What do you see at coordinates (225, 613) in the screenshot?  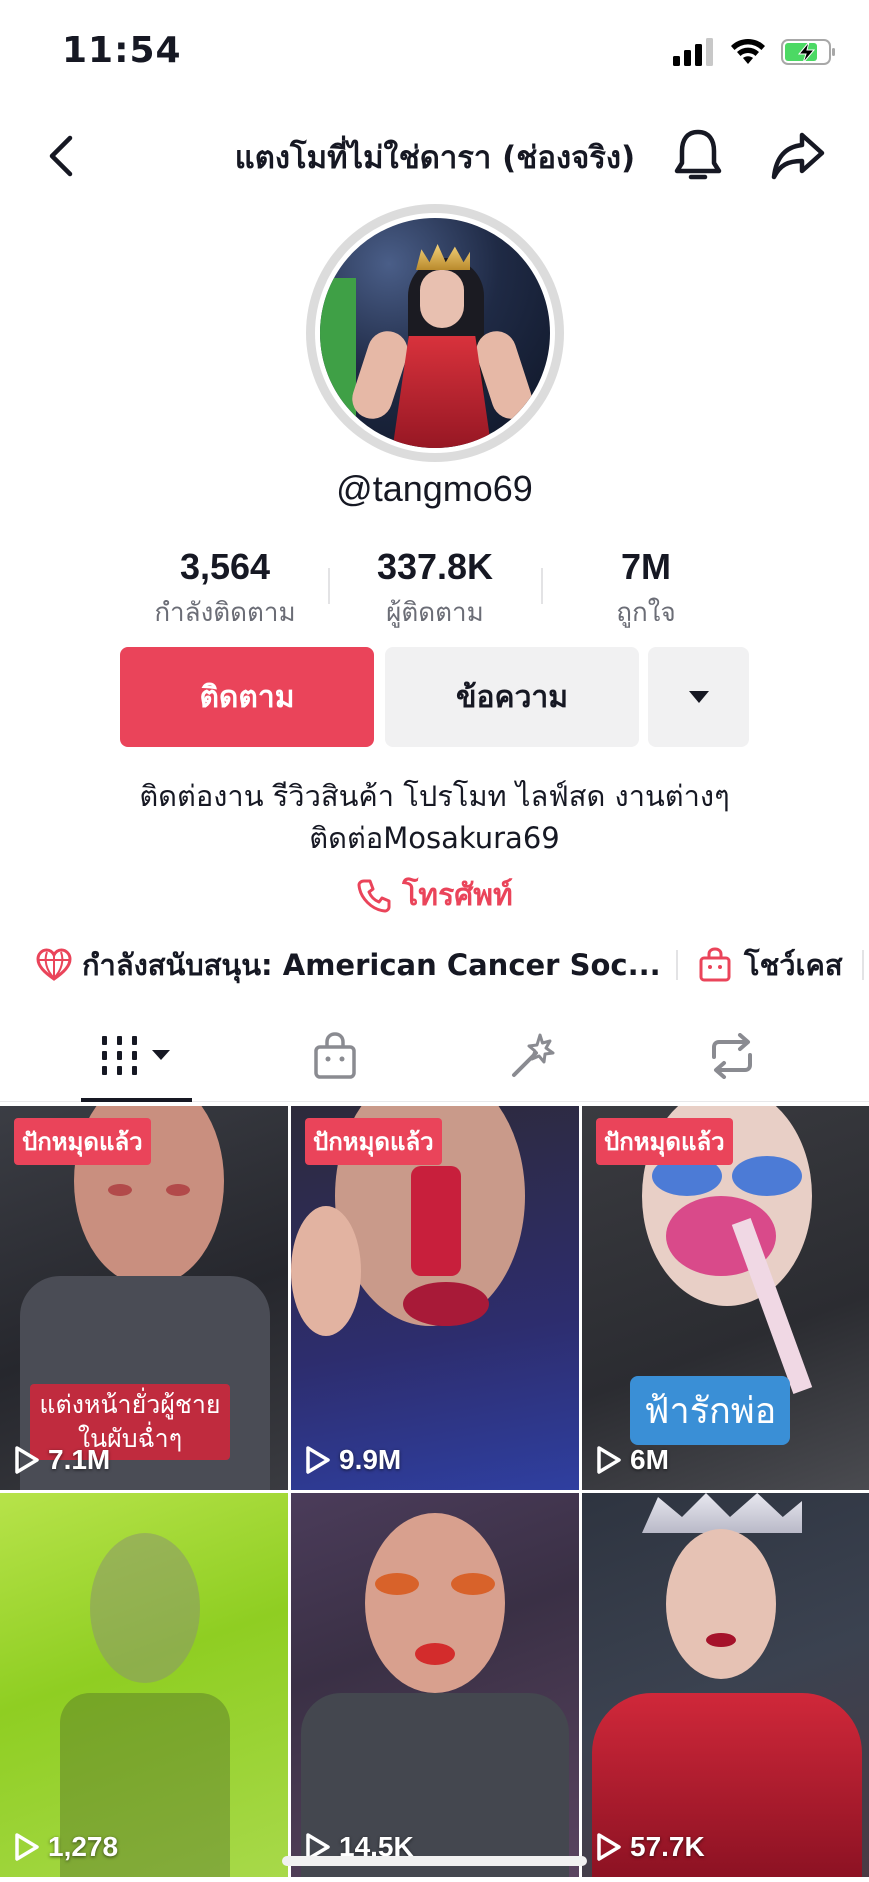 I see `following-label: กำลังติดตาม` at bounding box center [225, 613].